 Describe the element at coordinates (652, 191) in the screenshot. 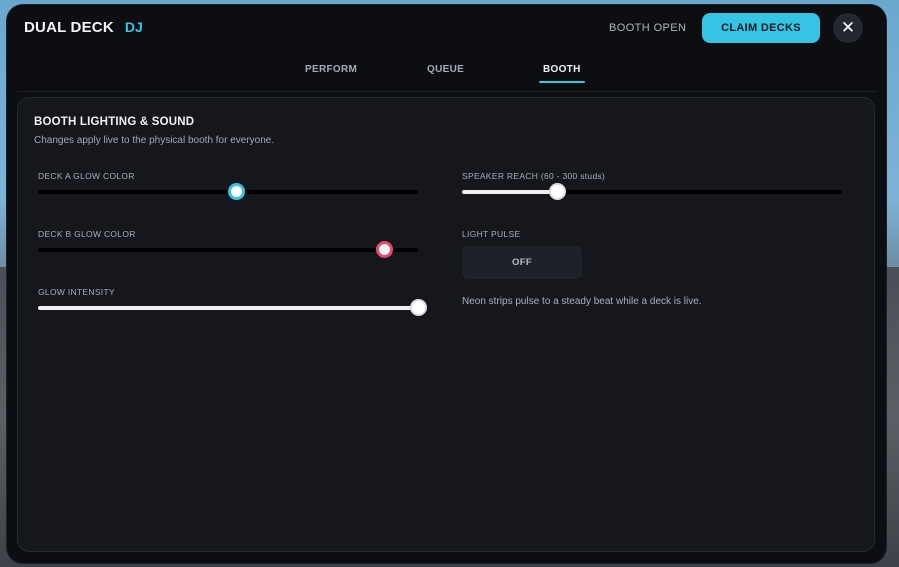

I see `speaker-reach-slider` at that location.